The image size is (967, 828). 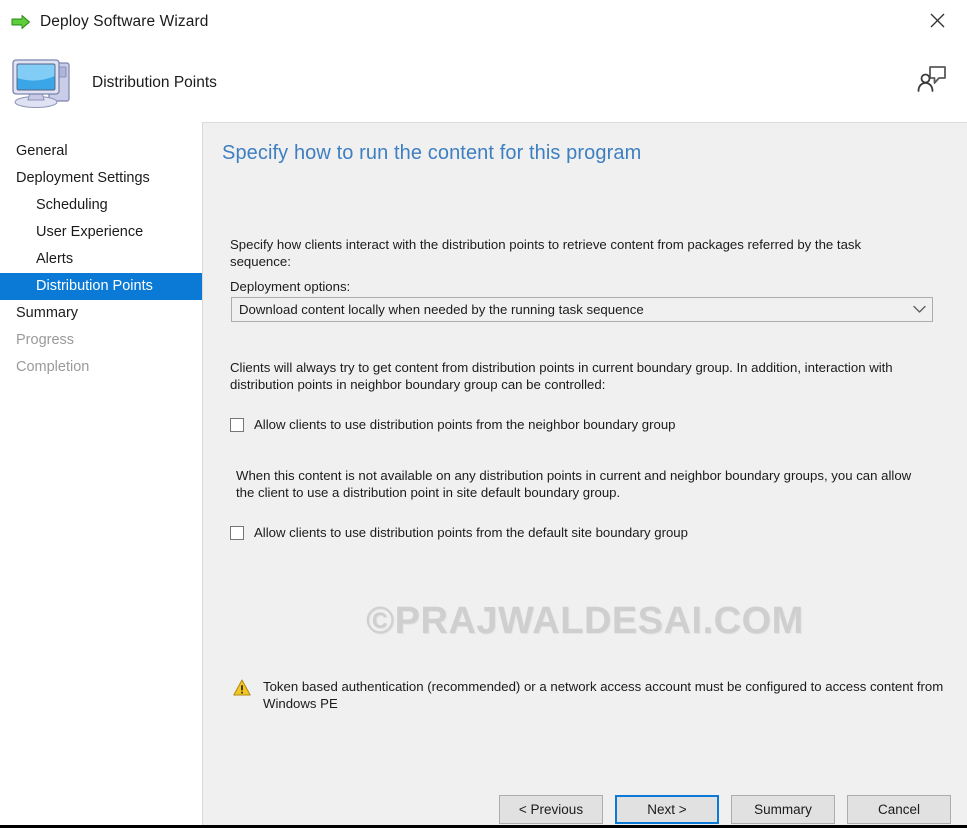 What do you see at coordinates (551, 809) in the screenshot?
I see `previous-button: < Previous` at bounding box center [551, 809].